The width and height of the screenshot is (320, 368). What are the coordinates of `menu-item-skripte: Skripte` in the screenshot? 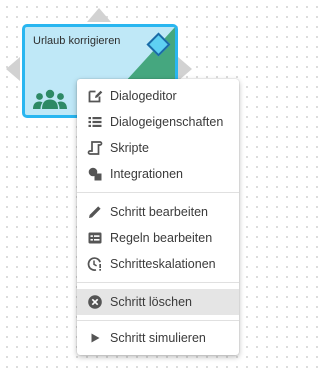 It's located at (158, 148).